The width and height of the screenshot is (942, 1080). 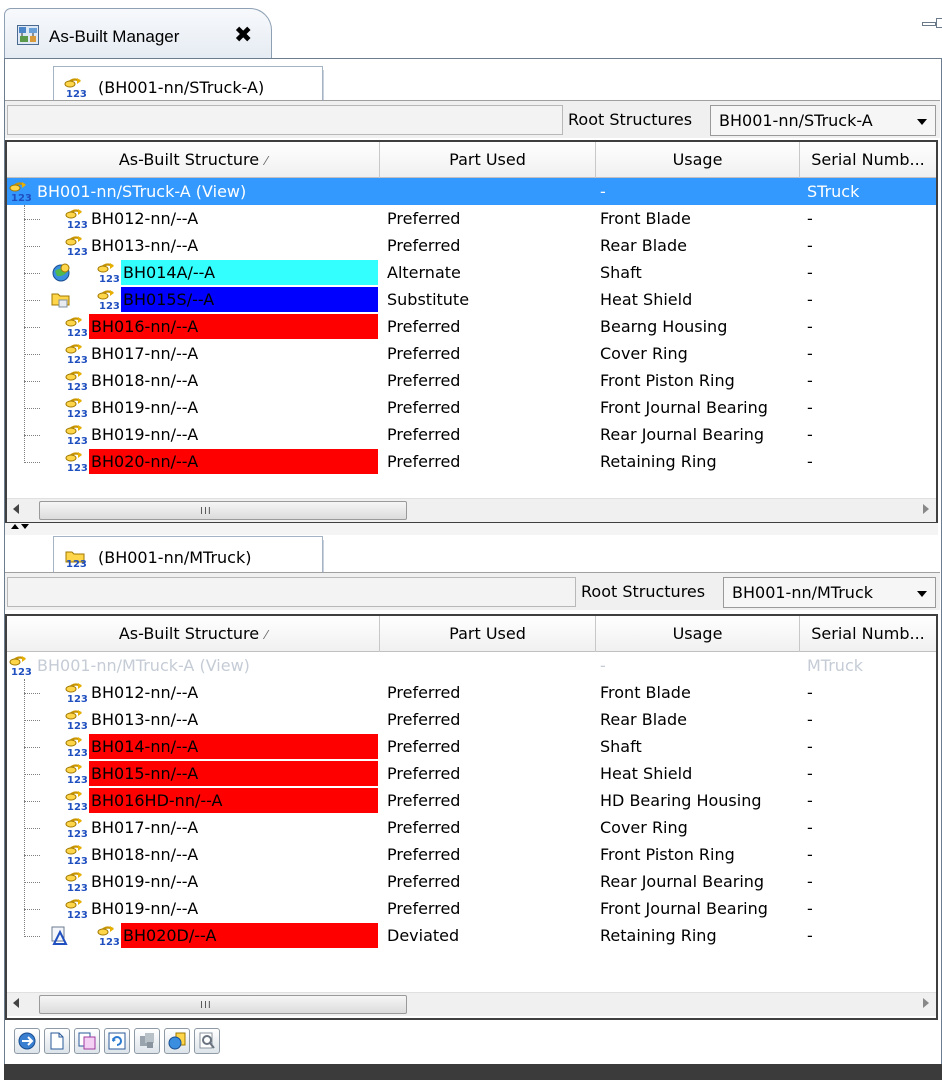 I want to click on new-document-button, so click(x=57, y=1041).